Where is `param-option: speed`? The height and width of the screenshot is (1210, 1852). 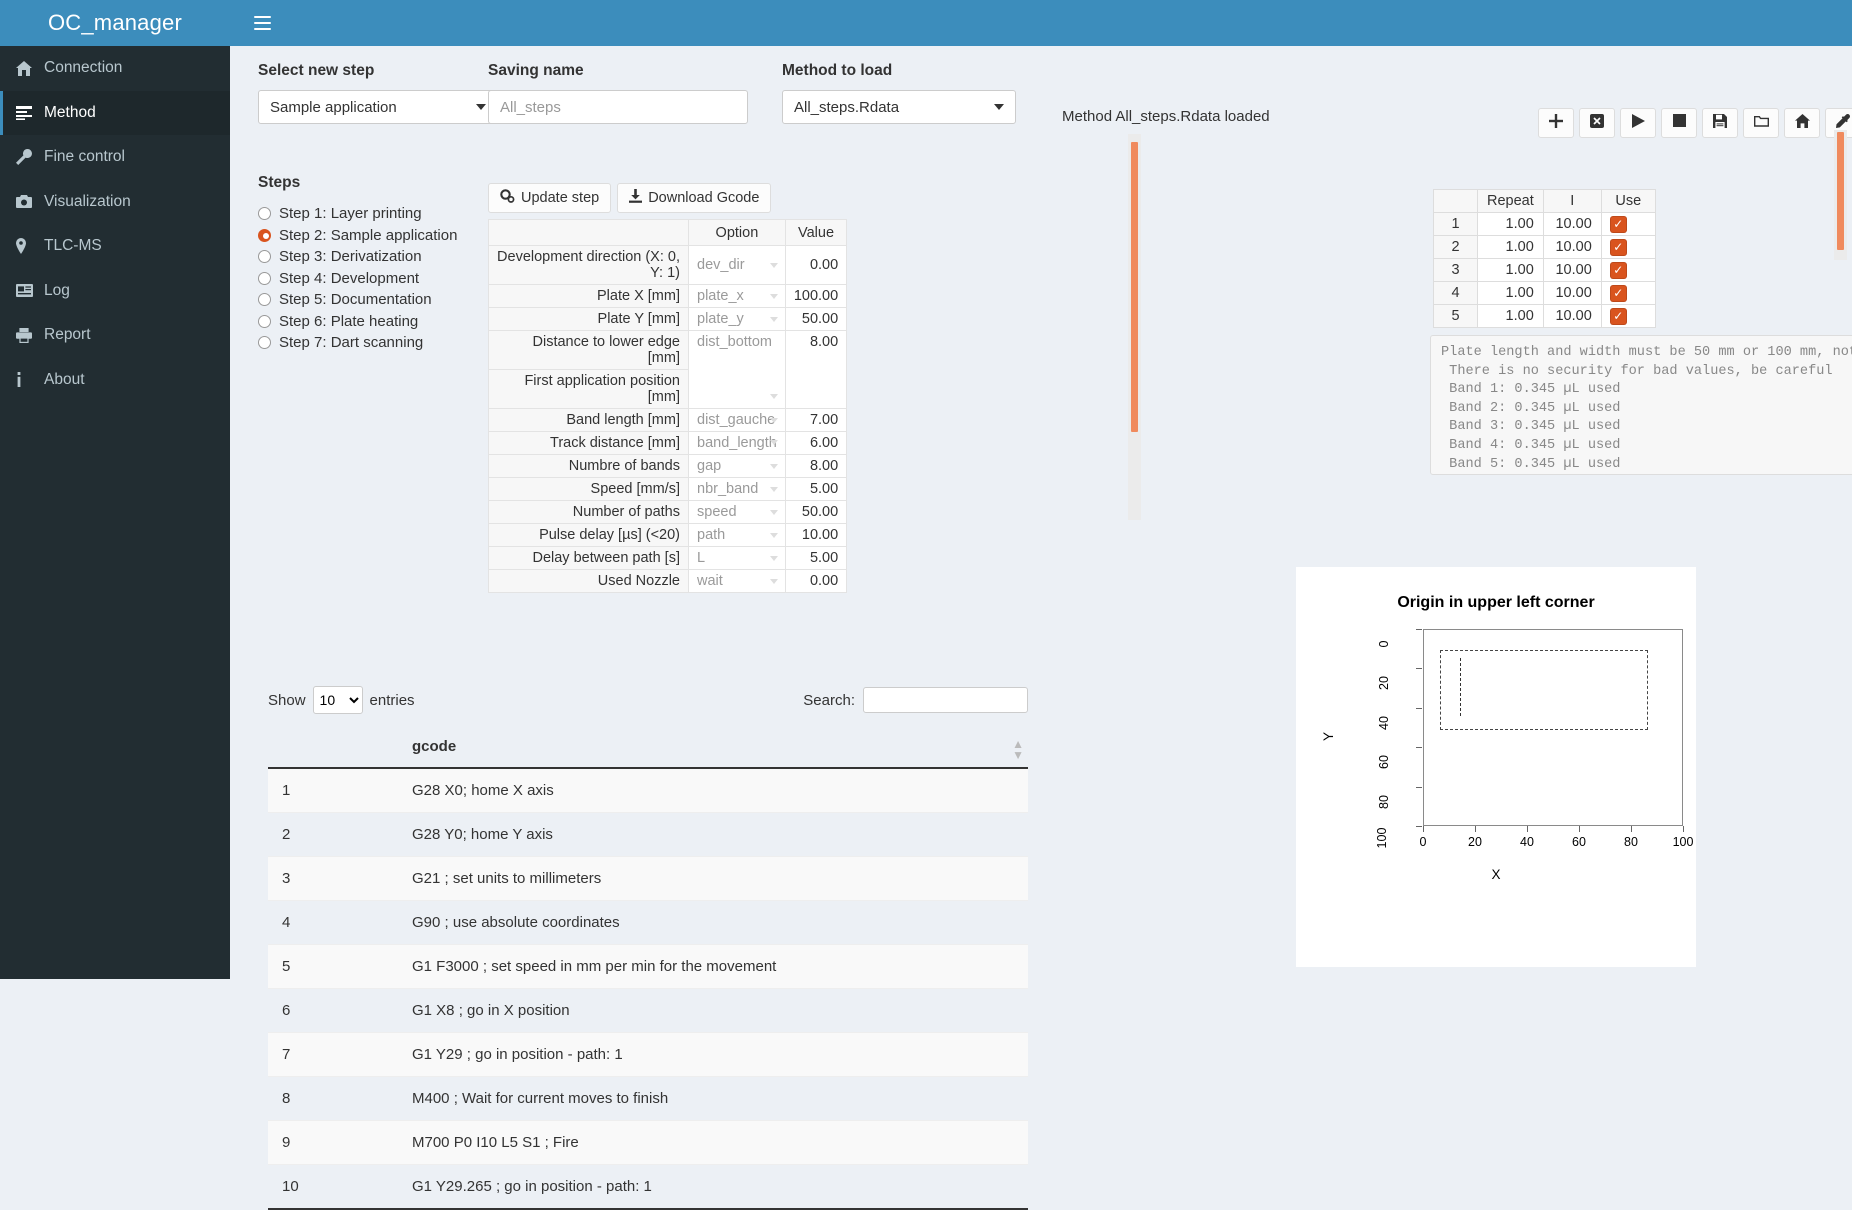 param-option: speed is located at coordinates (737, 512).